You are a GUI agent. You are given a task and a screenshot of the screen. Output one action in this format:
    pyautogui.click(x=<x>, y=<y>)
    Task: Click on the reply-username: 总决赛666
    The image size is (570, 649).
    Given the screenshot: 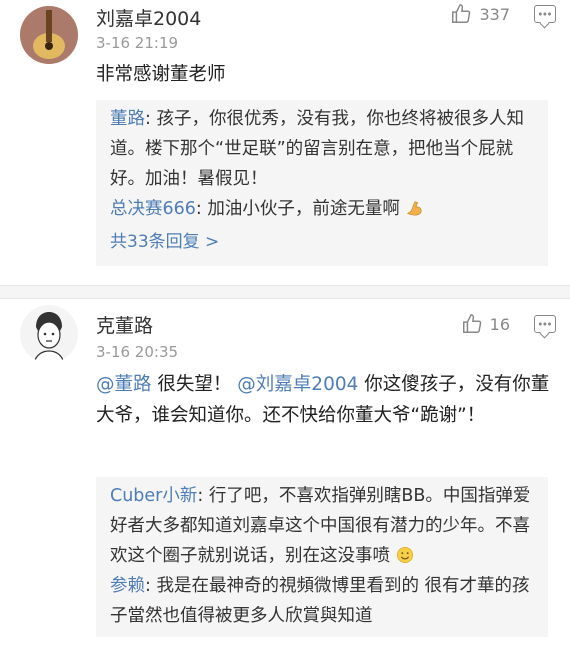 What is the action you would take?
    pyautogui.click(x=153, y=209)
    